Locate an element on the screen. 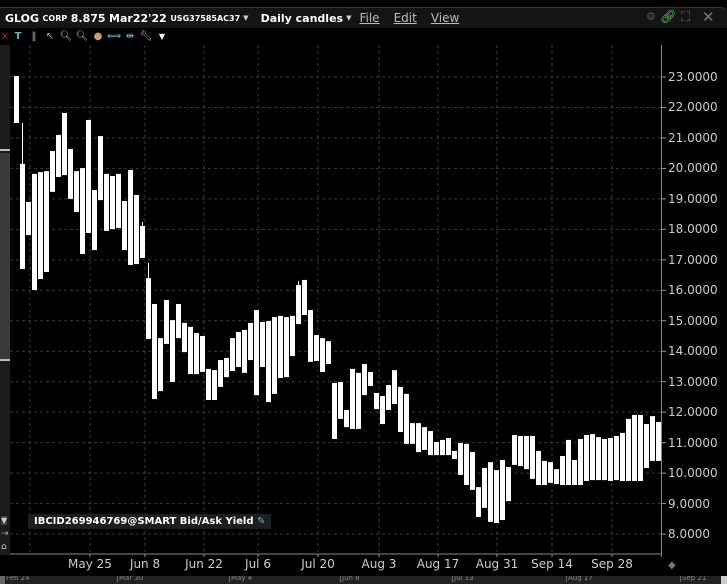  y-axis-label: 14.0000 is located at coordinates (693, 351).